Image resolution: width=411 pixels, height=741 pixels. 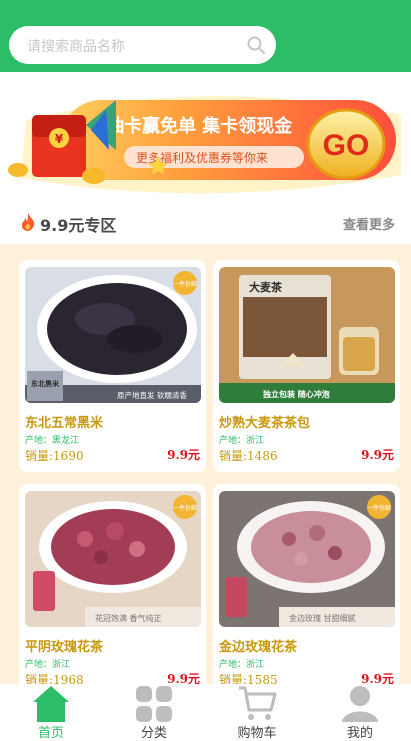 I want to click on tab-profile: 我的, so click(x=360, y=712).